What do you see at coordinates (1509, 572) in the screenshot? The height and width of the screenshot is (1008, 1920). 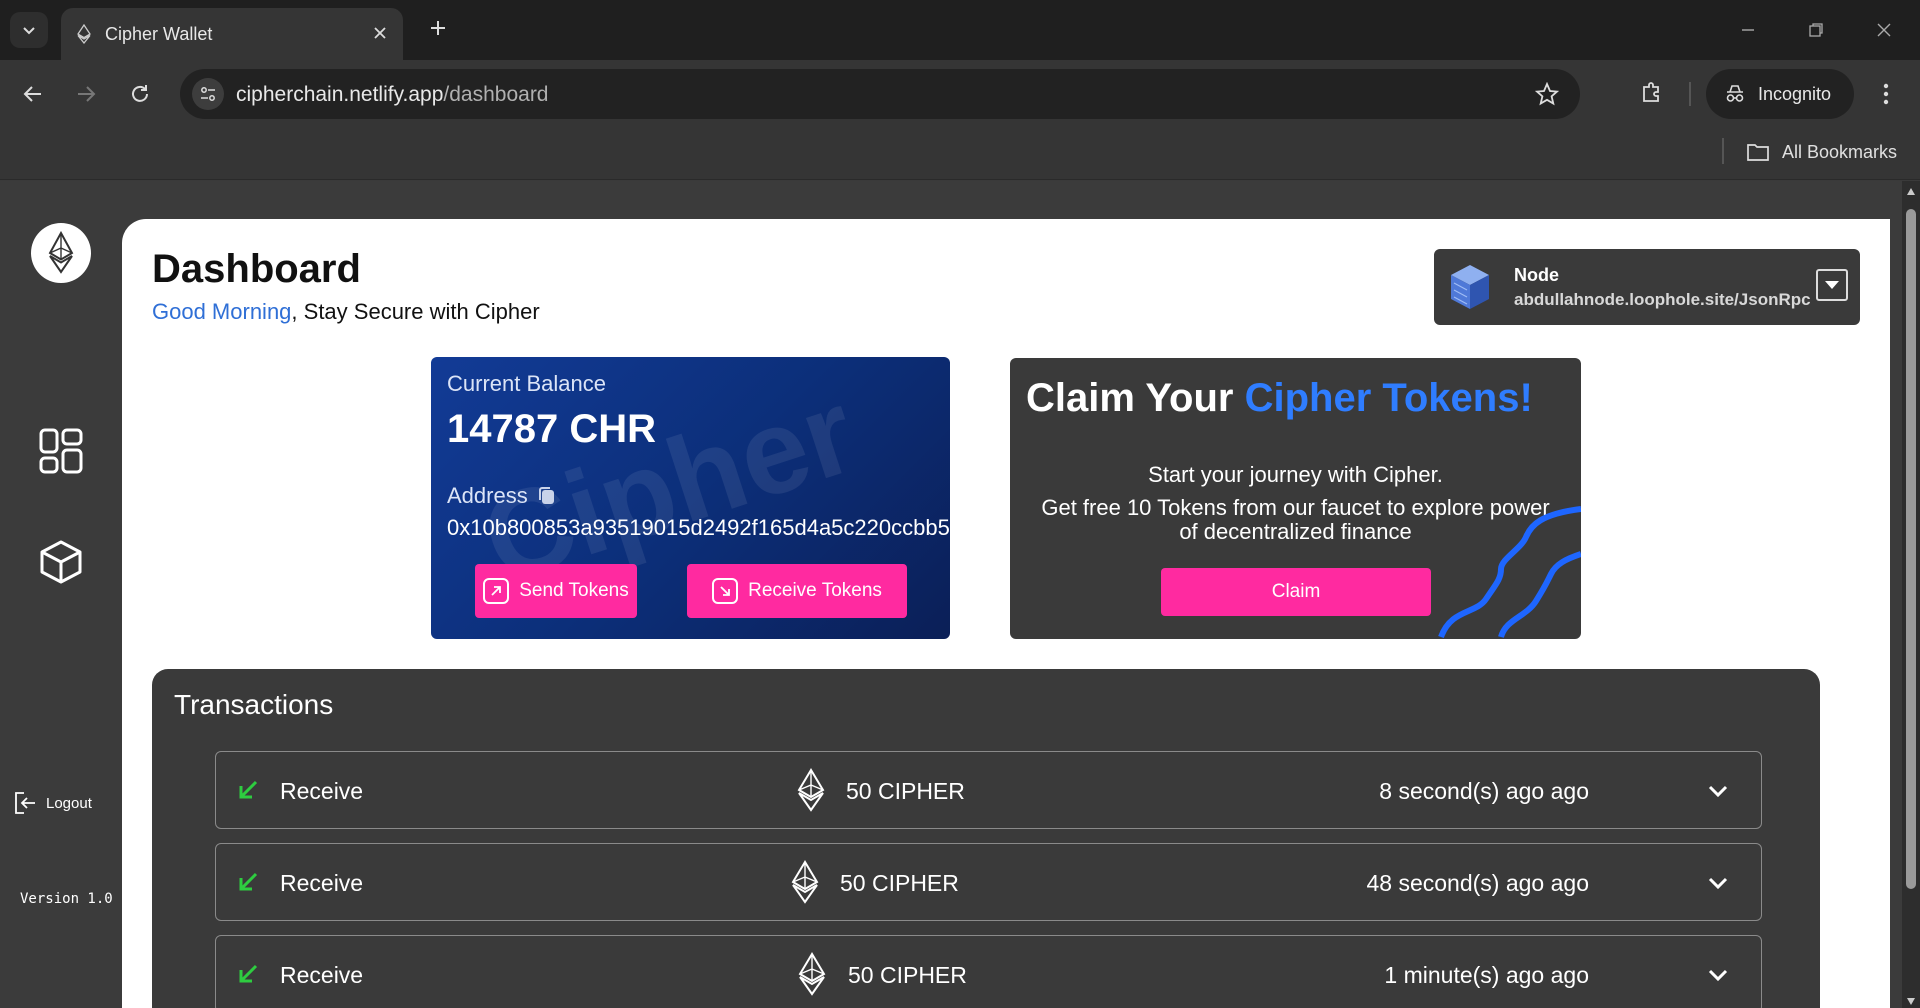 I see `decorative-squiggle` at bounding box center [1509, 572].